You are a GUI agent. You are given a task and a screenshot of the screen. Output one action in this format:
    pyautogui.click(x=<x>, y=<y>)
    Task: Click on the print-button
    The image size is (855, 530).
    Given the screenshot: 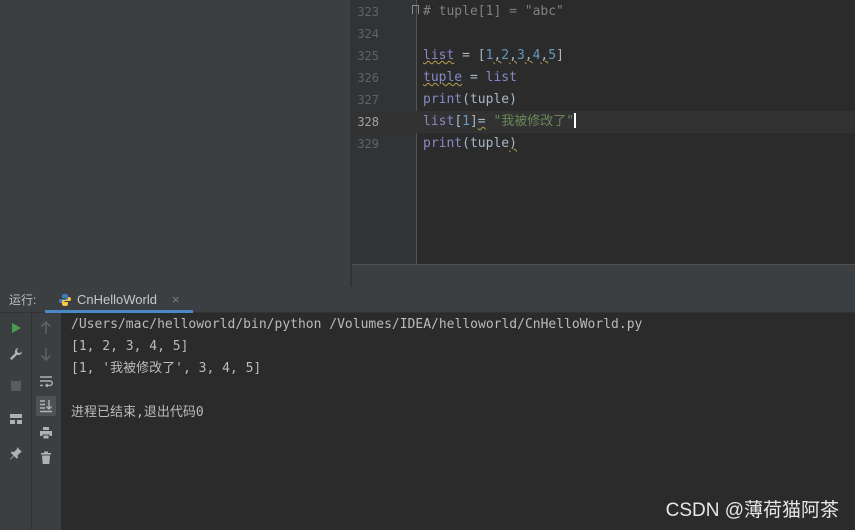 What is the action you would take?
    pyautogui.click(x=46, y=433)
    